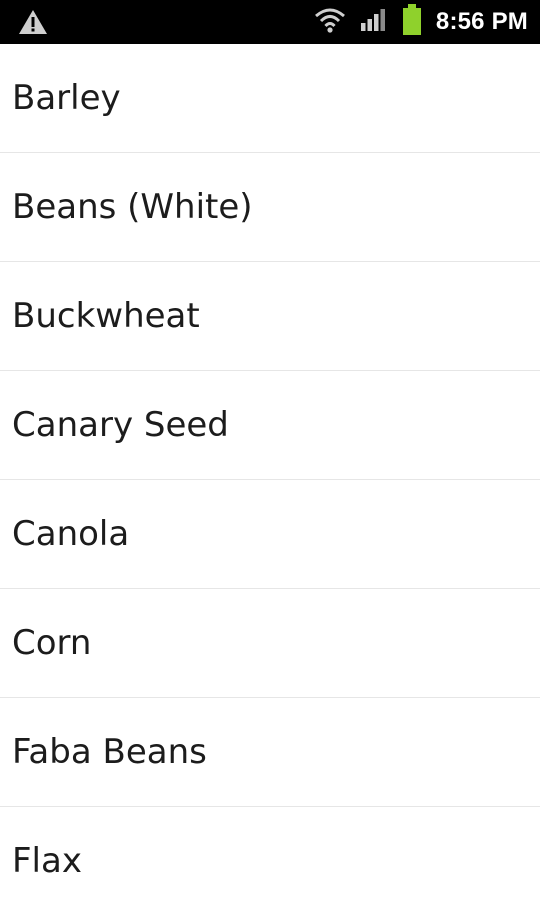 This screenshot has height=900, width=540. Describe the element at coordinates (374, 22) in the screenshot. I see `signal-icon` at that location.